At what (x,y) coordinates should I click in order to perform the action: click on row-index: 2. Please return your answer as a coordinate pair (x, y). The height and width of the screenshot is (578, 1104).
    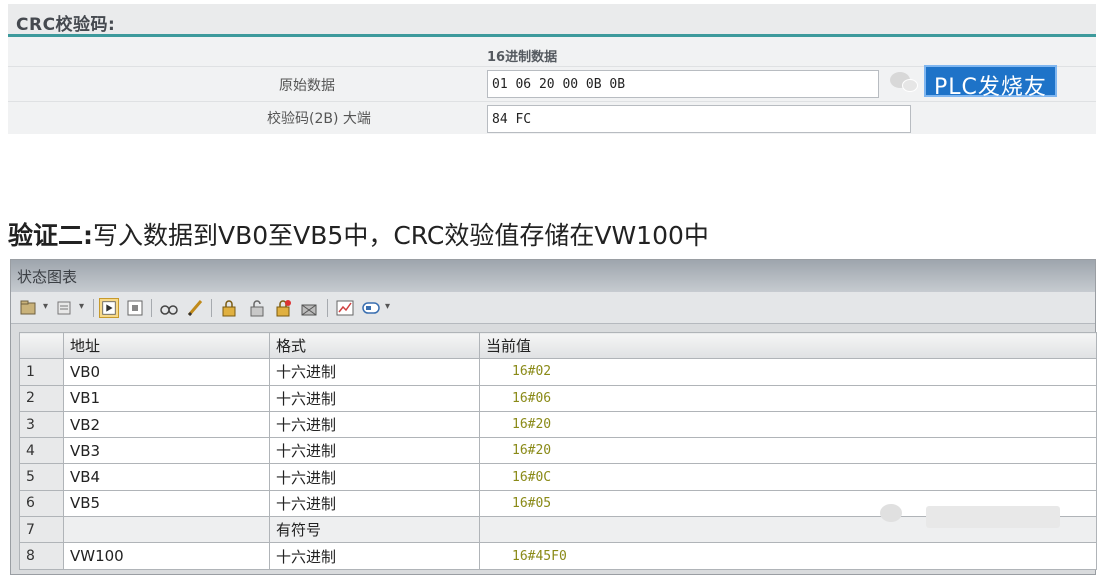
    Looking at the image, I should click on (41, 398).